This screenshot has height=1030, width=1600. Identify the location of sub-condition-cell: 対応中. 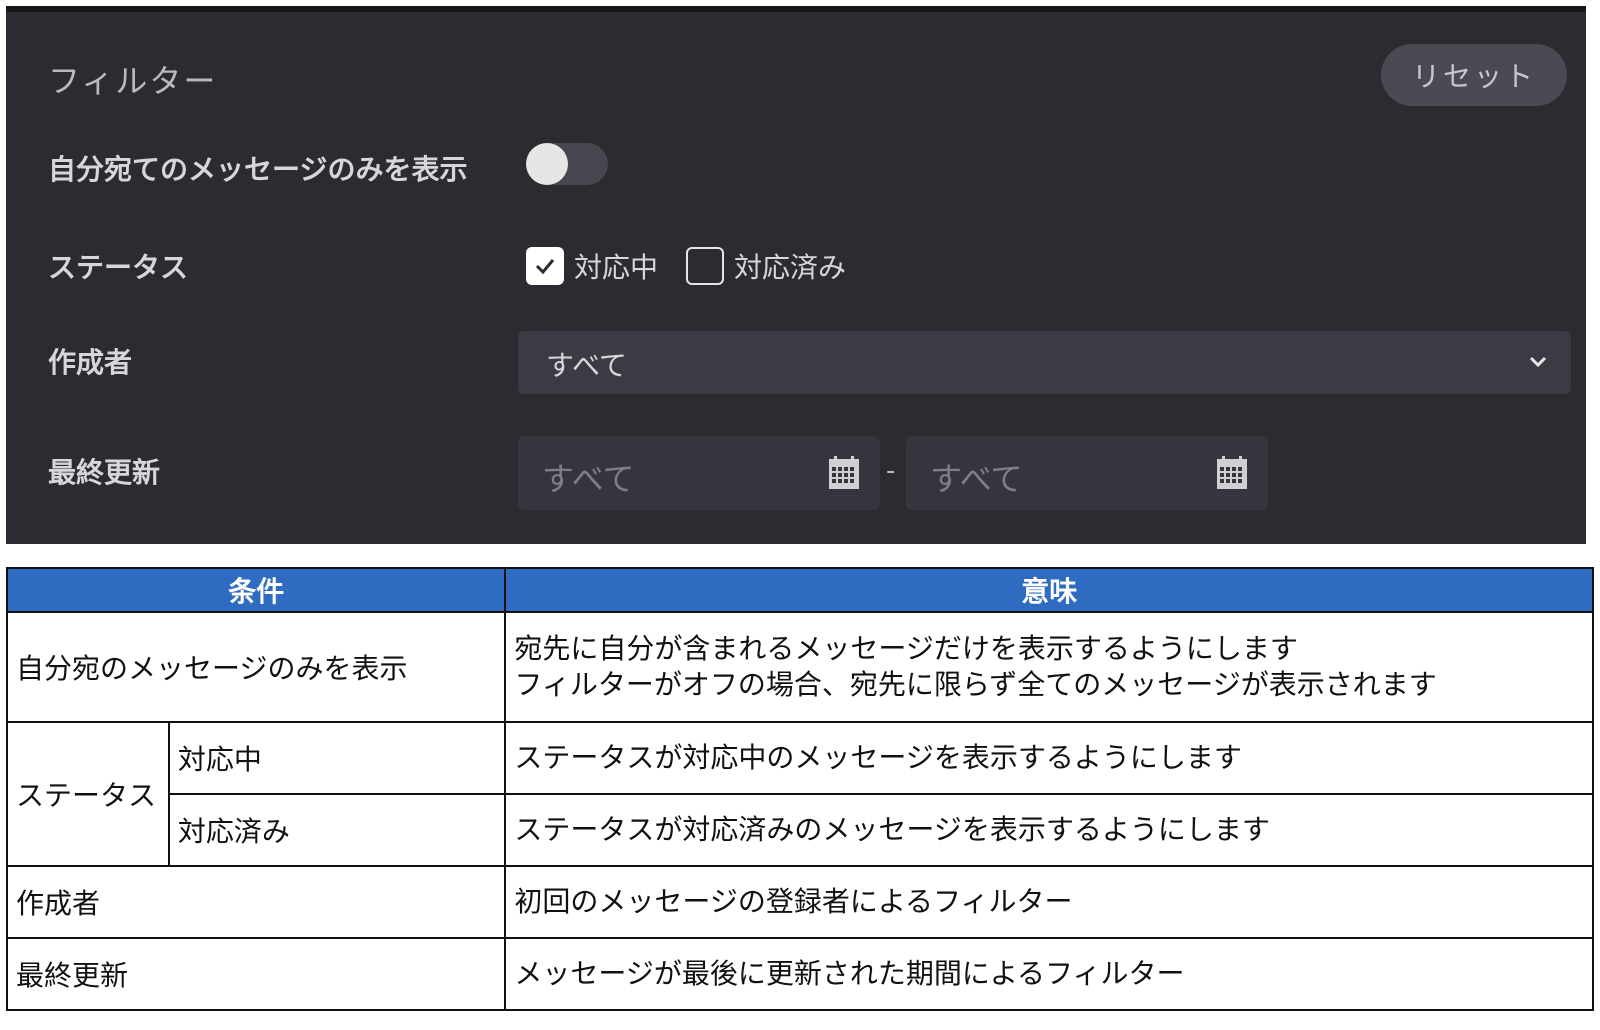
(337, 758).